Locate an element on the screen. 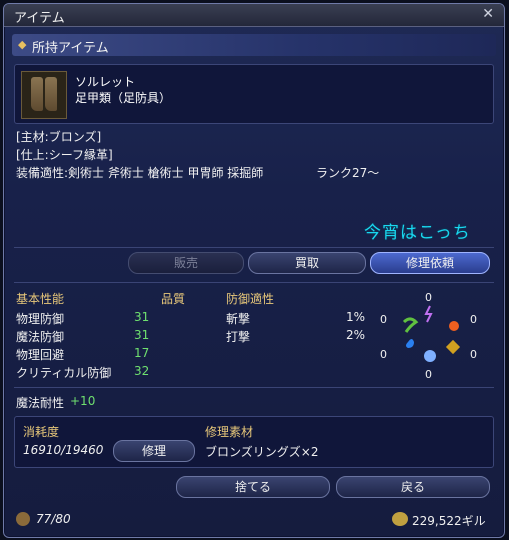 The height and width of the screenshot is (540, 509). stat-label: 物理防御 is located at coordinates (40, 319).